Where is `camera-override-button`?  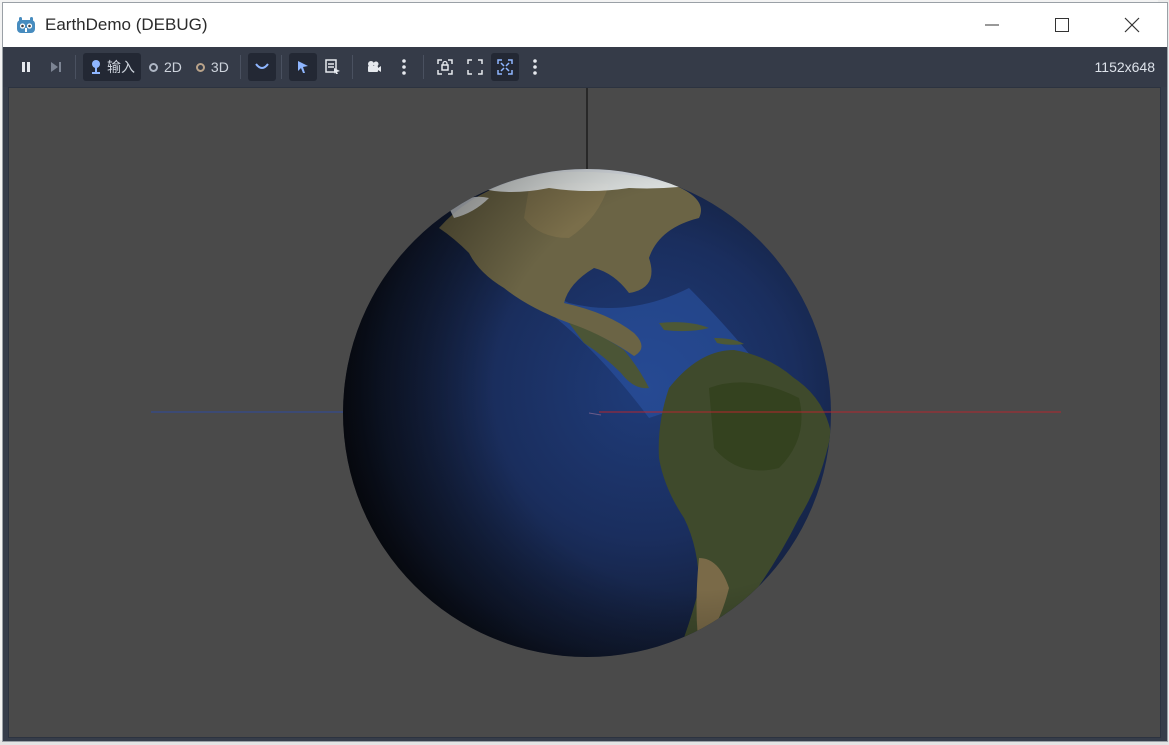 camera-override-button is located at coordinates (374, 67).